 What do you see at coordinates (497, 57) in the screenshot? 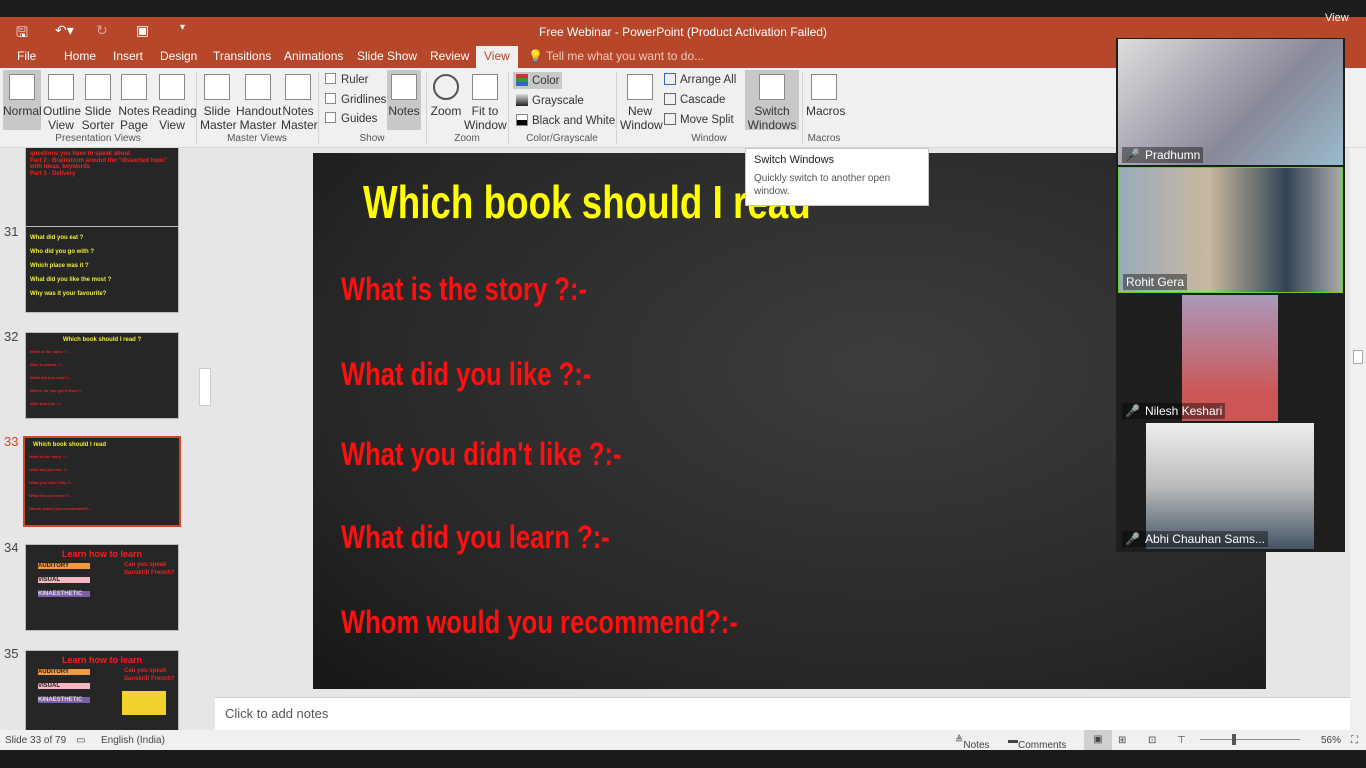
I see `tab-view: View` at bounding box center [497, 57].